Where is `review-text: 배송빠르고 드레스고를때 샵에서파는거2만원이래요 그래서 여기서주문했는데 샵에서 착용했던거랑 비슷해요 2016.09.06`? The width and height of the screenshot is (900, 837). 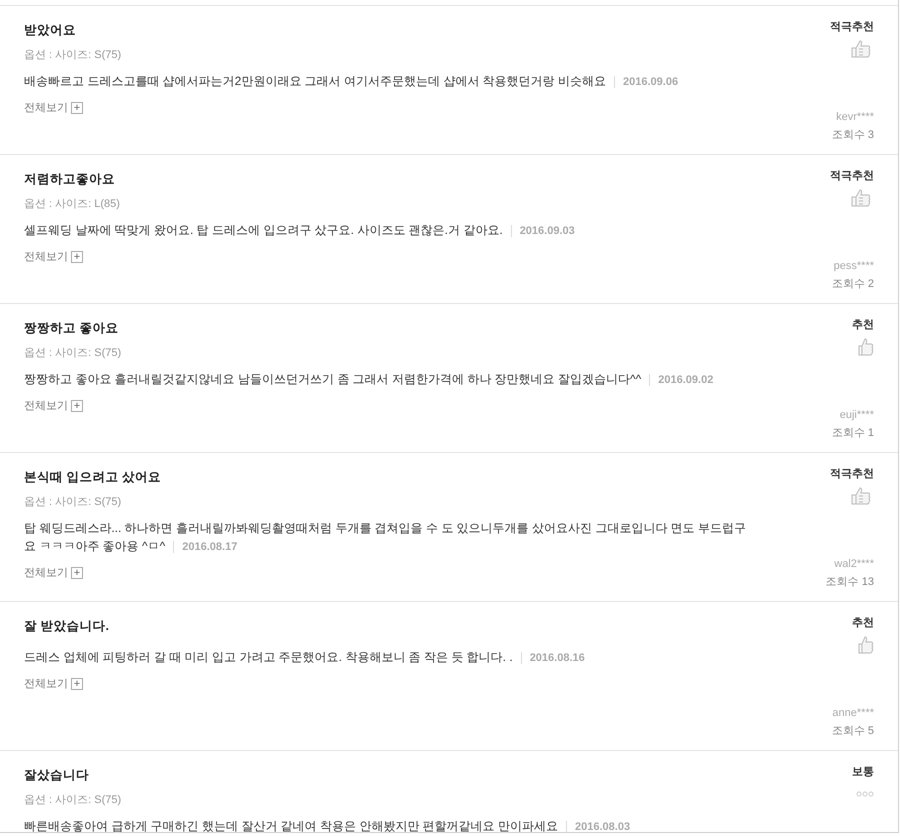 review-text: 배송빠르고 드레스고를때 샵에서파는거2만원이래요 그래서 여기서주문했는데 샵에서 착용했던거랑 비슷해요 2016.09.06 is located at coordinates (352, 81).